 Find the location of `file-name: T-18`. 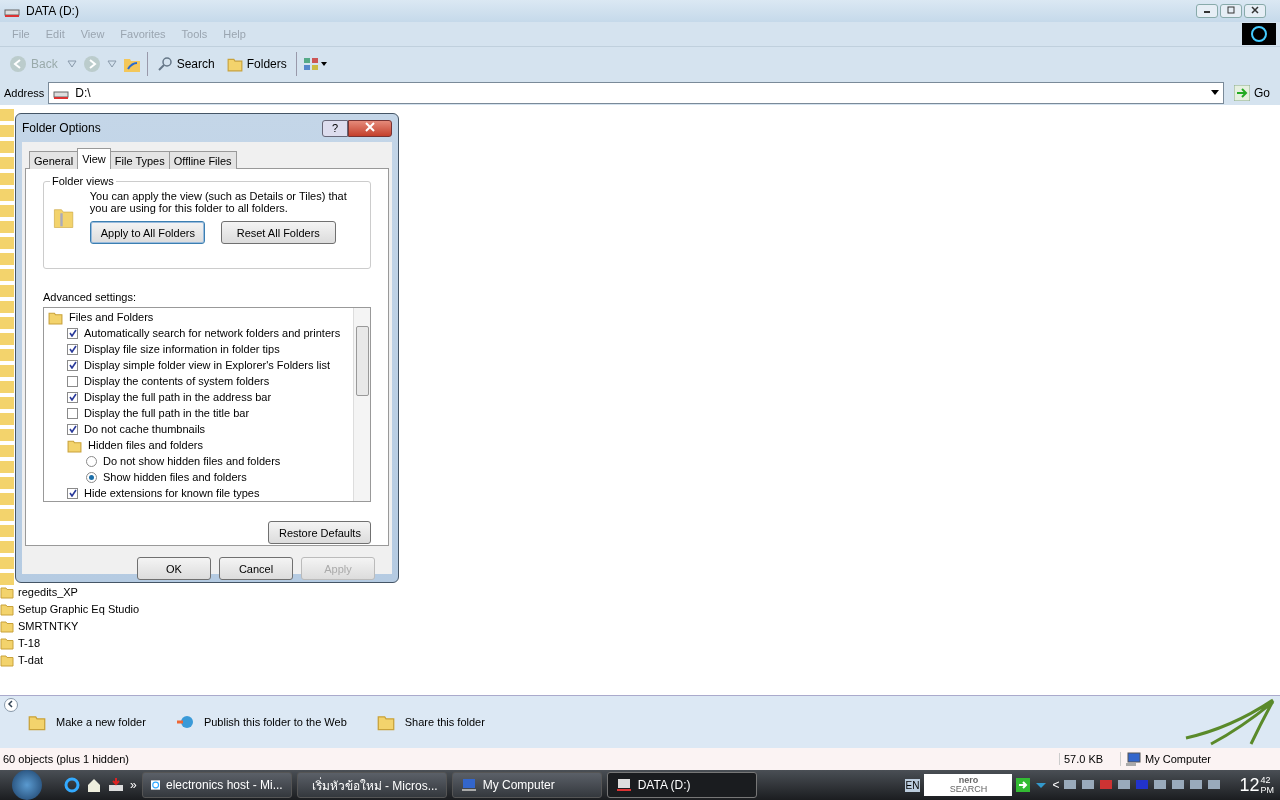

file-name: T-18 is located at coordinates (29, 642).